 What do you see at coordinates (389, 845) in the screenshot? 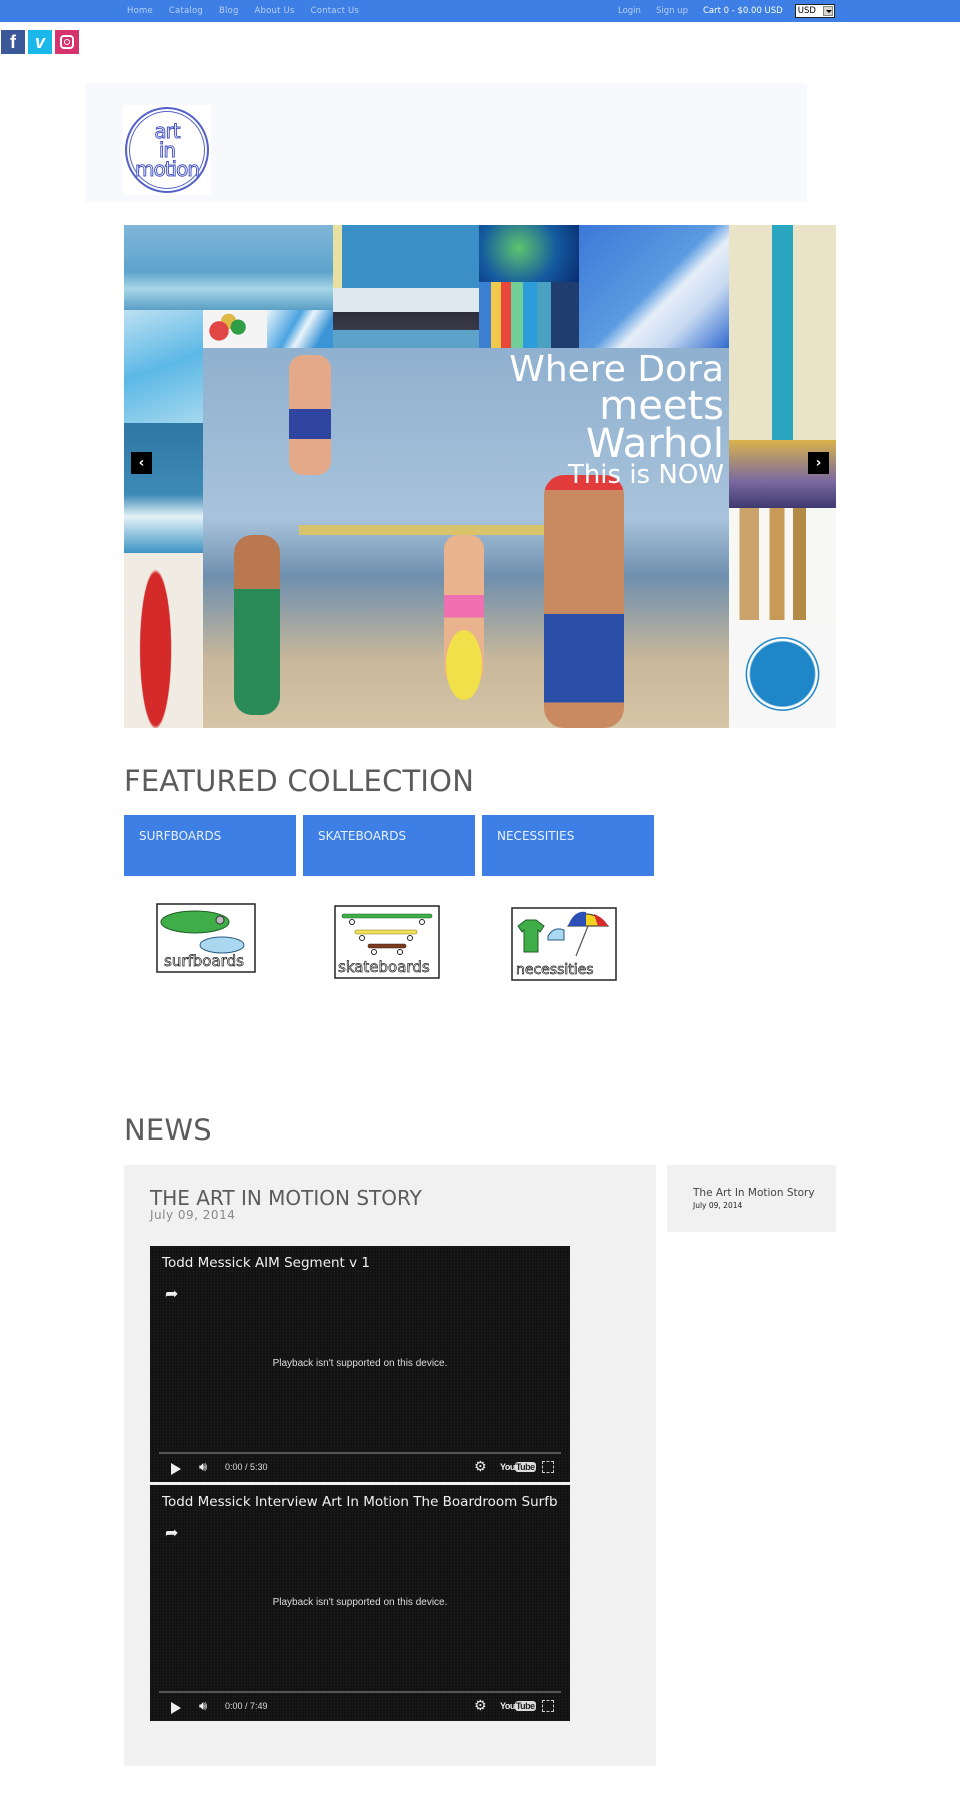
I see `collection-skateboards-button: SKATEBOARDS` at bounding box center [389, 845].